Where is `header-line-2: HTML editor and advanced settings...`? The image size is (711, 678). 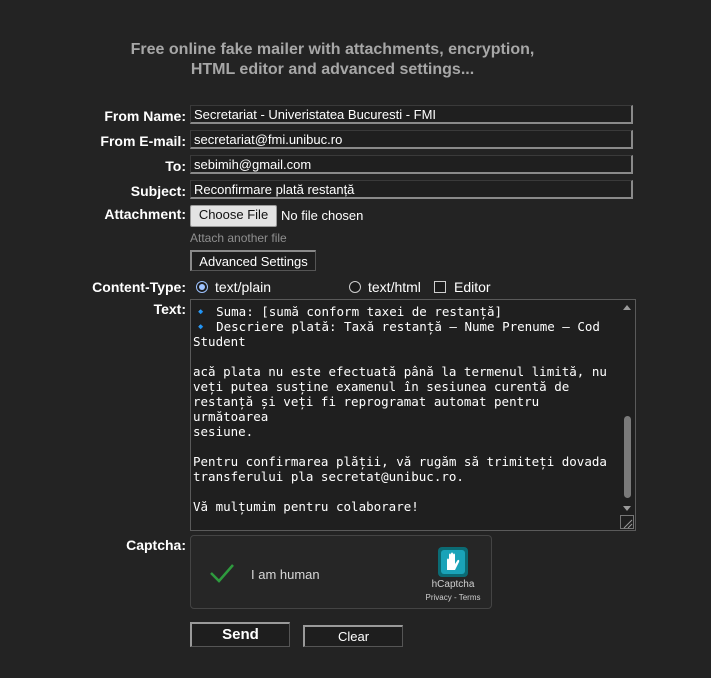 header-line-2: HTML editor and advanced settings... is located at coordinates (332, 69).